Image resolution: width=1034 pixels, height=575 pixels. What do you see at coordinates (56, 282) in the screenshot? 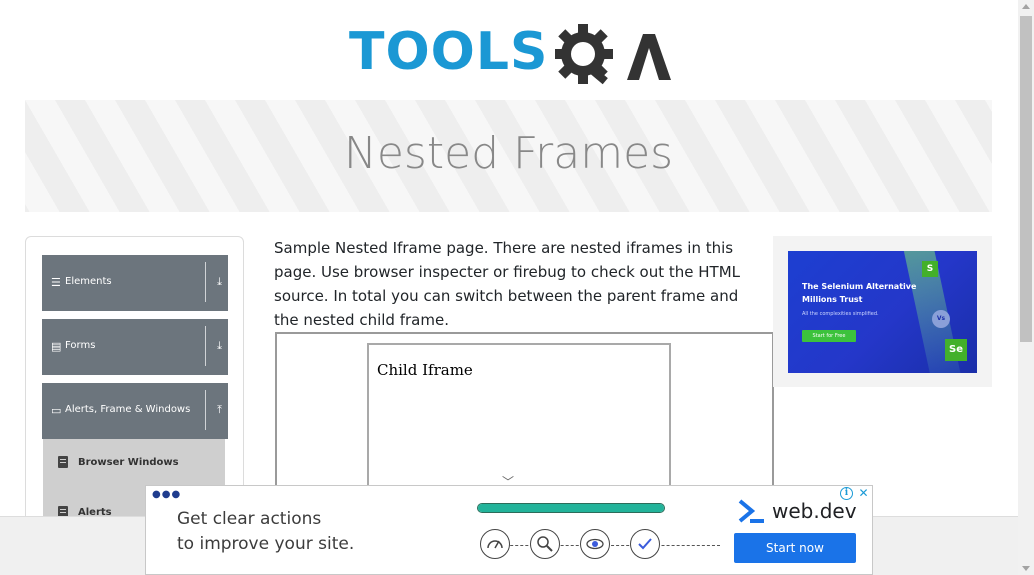
I see `hamburger-icon: ☰` at bounding box center [56, 282].